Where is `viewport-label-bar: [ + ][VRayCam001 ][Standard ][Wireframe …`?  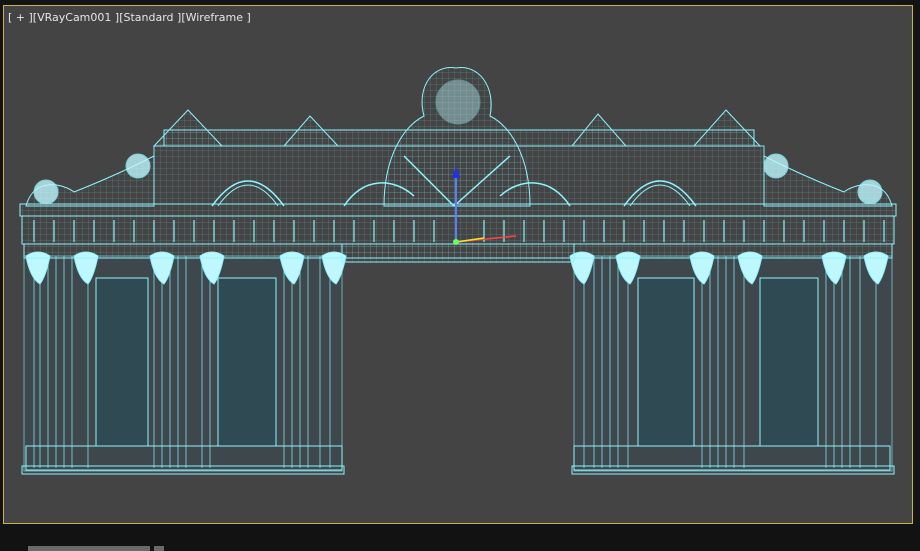 viewport-label-bar: [ + ][VRayCam001 ][Standard ][Wireframe … is located at coordinates (129, 17).